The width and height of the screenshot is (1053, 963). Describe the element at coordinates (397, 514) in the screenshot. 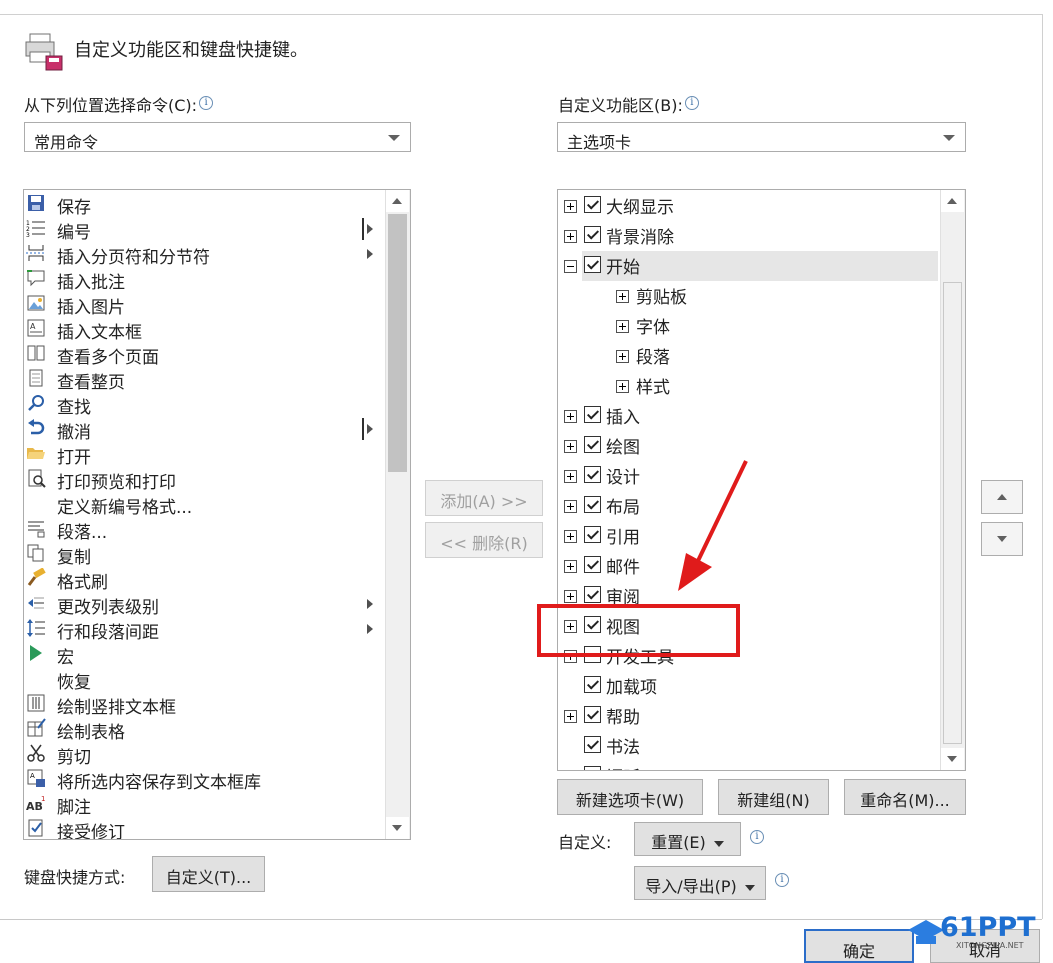

I see `commands-scrollbar` at that location.